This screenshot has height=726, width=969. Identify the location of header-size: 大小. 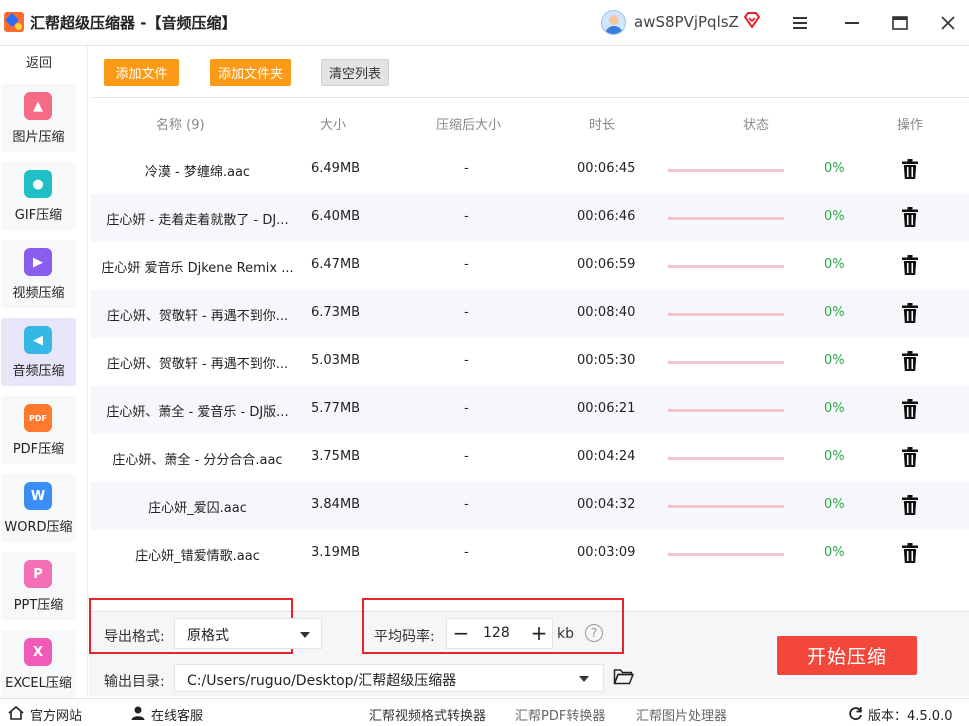
(333, 125).